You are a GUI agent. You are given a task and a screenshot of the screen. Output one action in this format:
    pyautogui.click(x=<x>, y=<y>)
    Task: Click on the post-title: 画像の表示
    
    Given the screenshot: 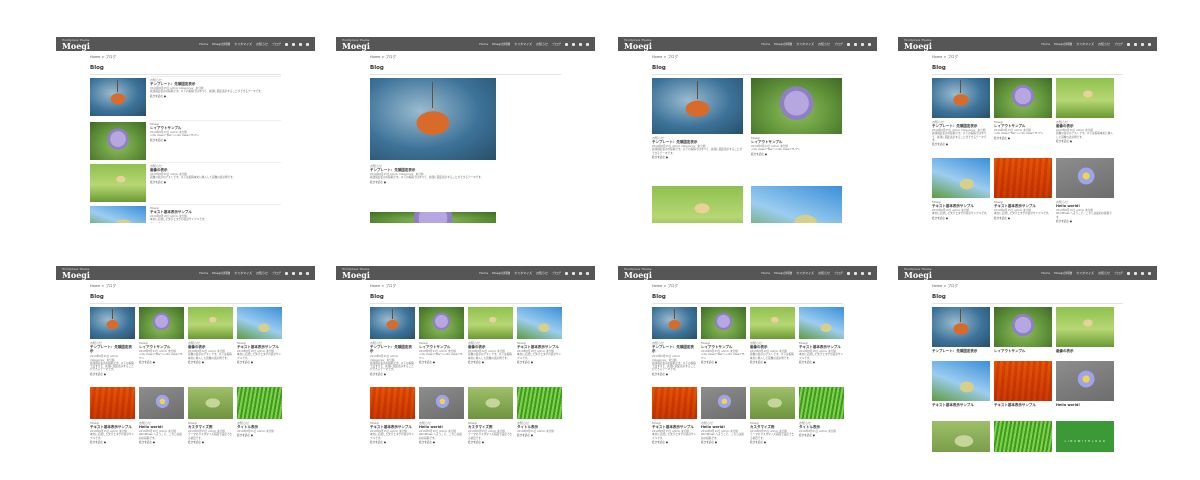 What is the action you would take?
    pyautogui.click(x=1085, y=351)
    